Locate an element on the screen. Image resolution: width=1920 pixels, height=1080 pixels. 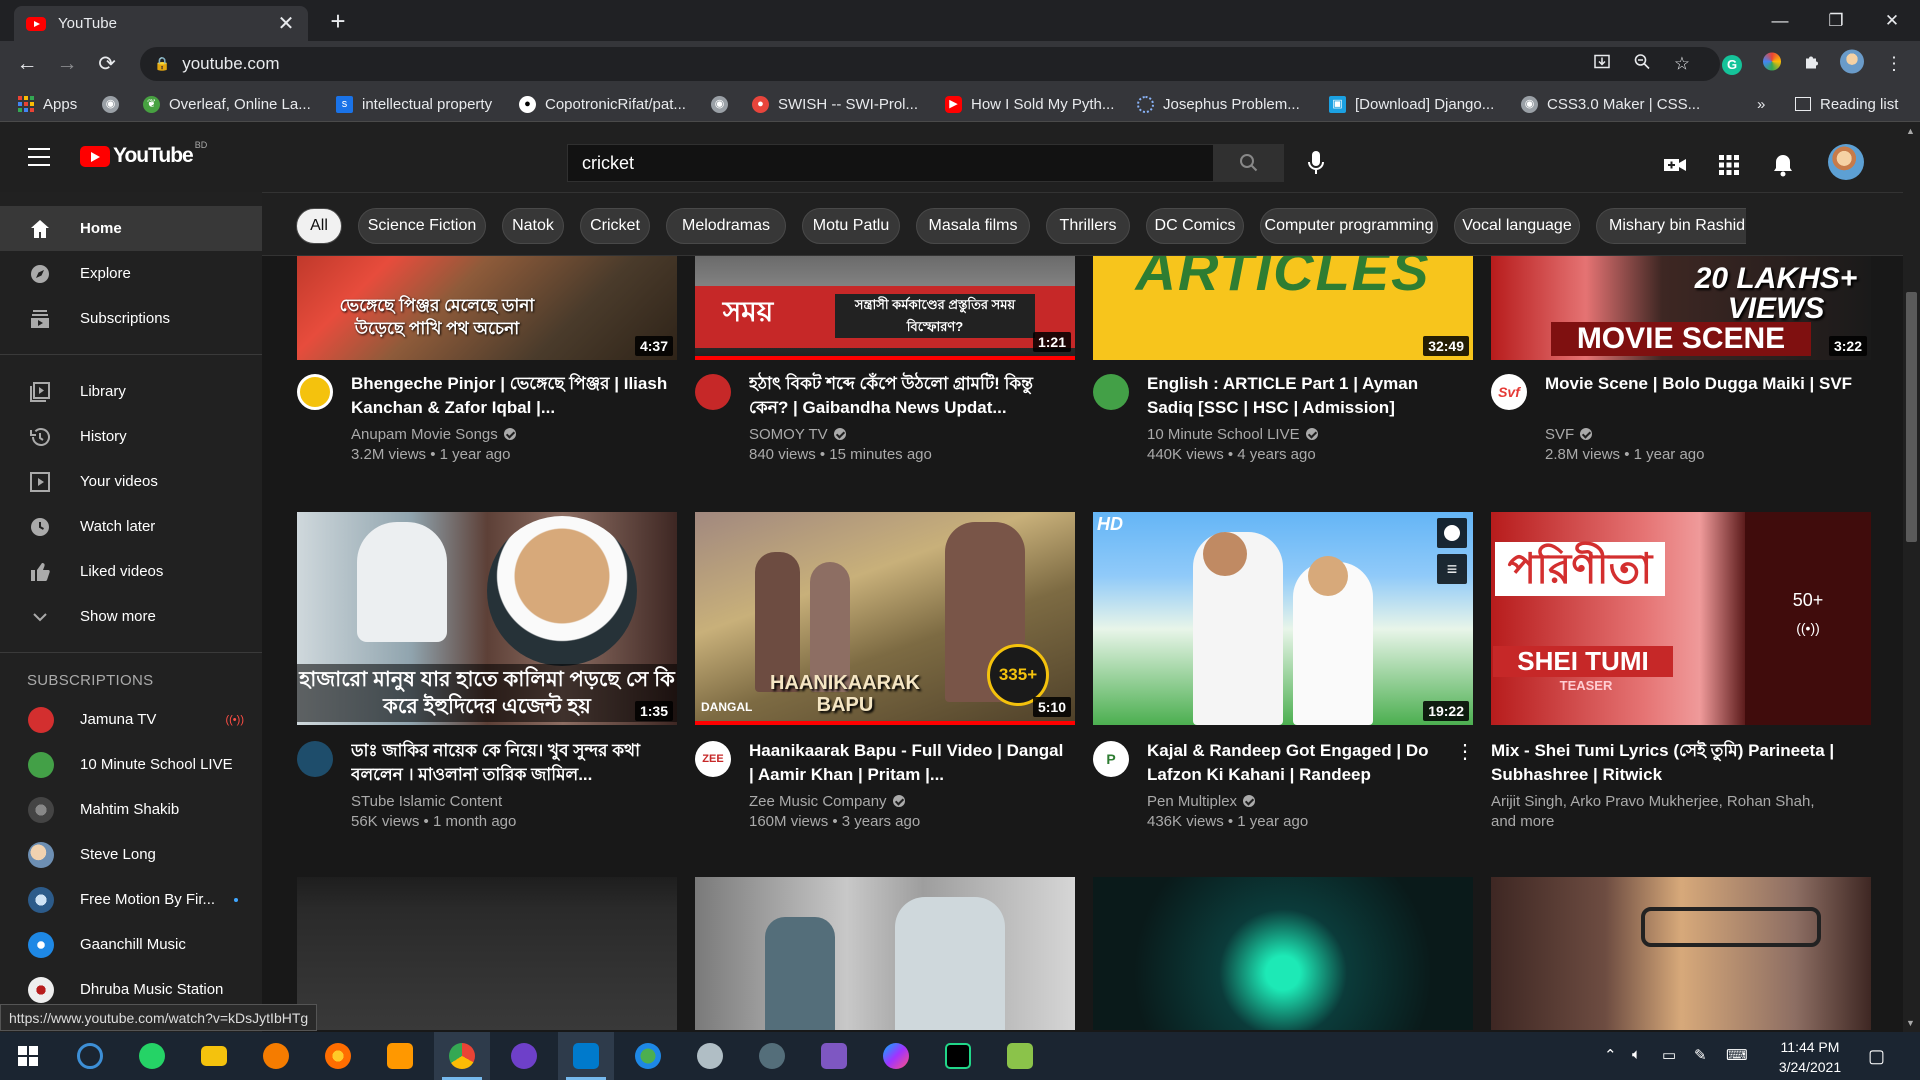
window-close-button: ✕ is located at coordinates (1892, 20).